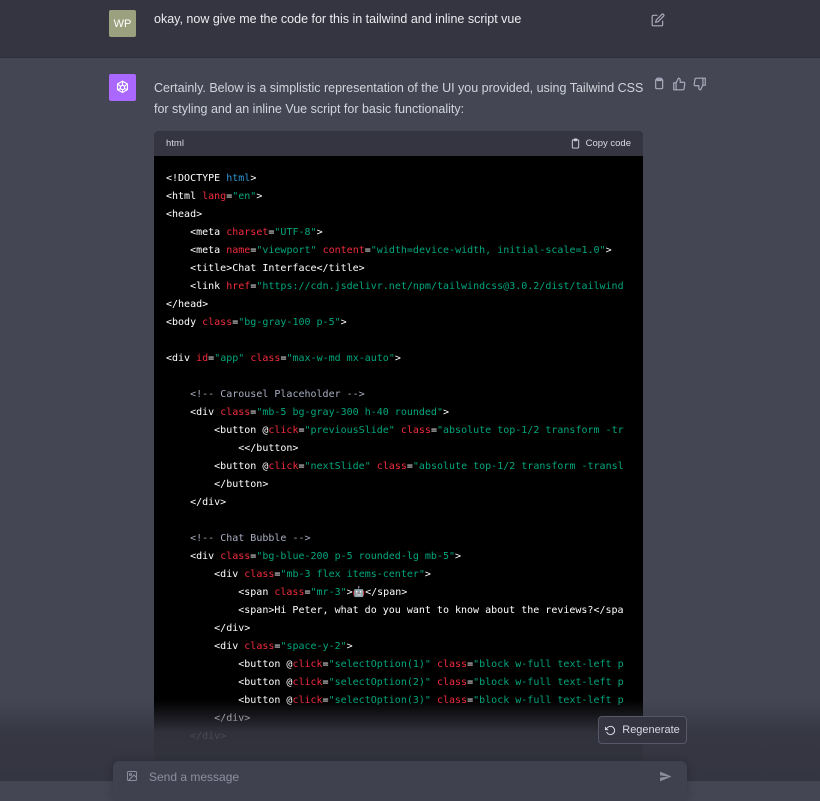 This screenshot has height=801, width=820. Describe the element at coordinates (658, 84) in the screenshot. I see `copy-icon` at that location.